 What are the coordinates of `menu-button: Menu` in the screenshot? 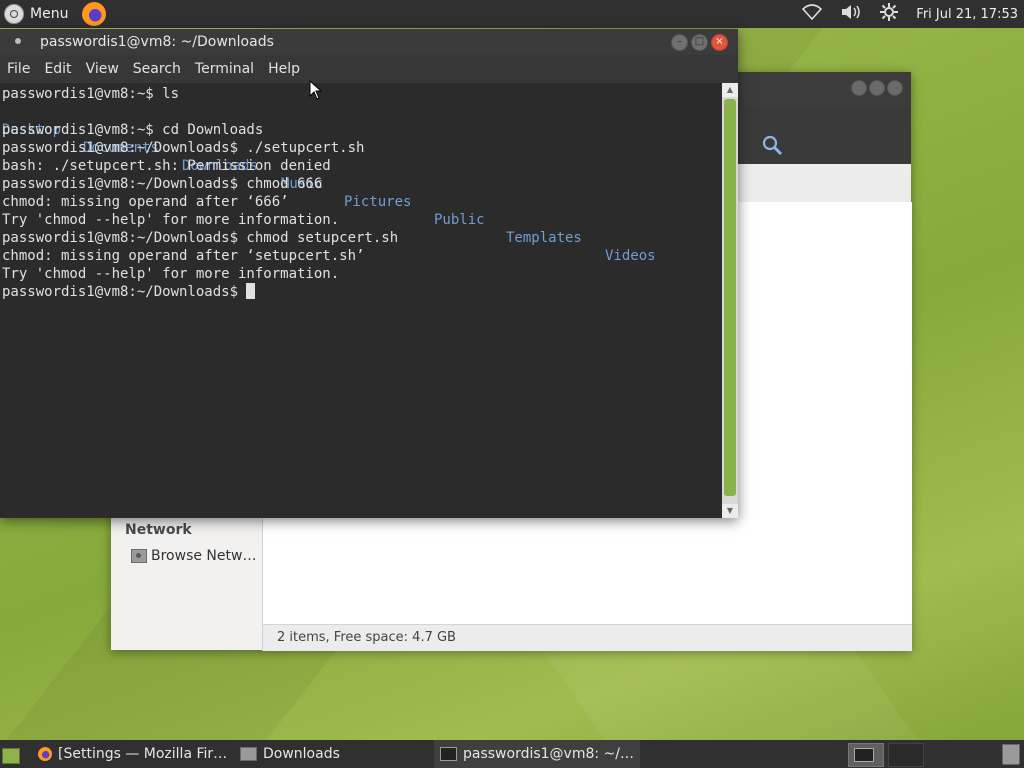 It's located at (36, 14).